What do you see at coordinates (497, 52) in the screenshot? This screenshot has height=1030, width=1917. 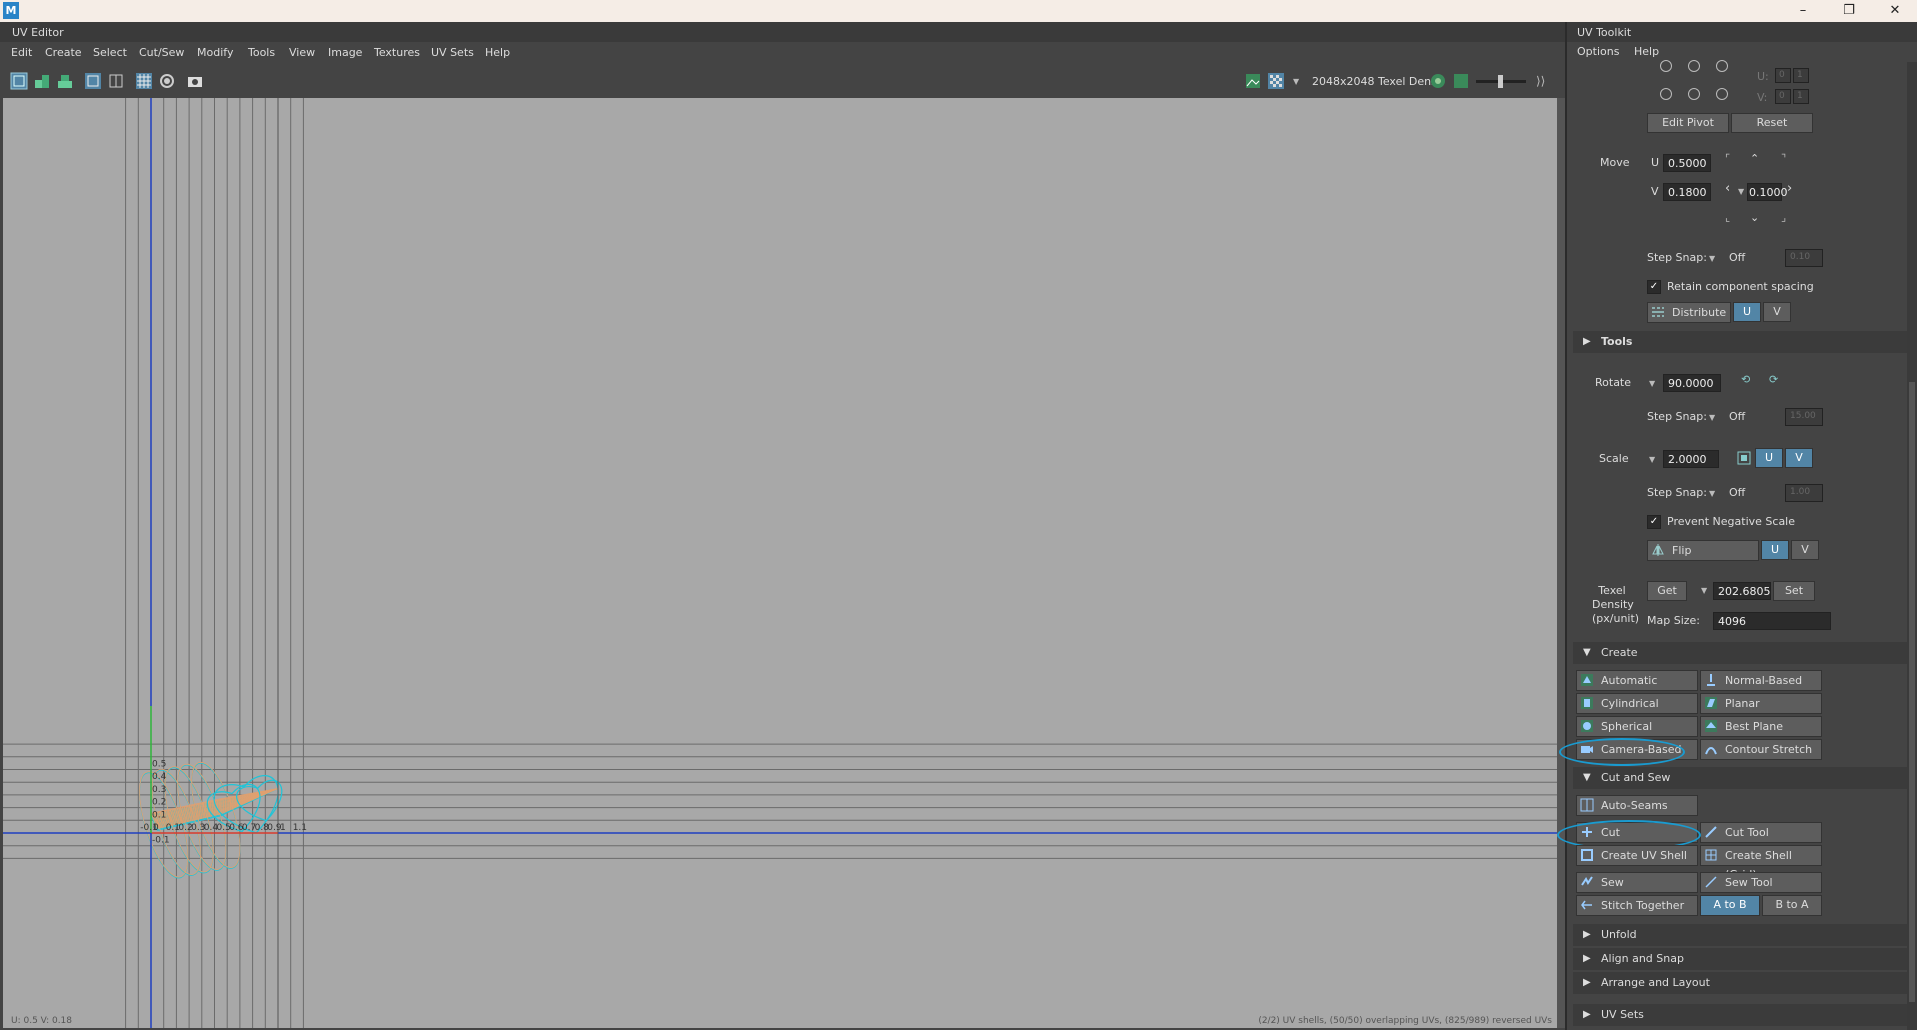 I see `menu-help: Help` at bounding box center [497, 52].